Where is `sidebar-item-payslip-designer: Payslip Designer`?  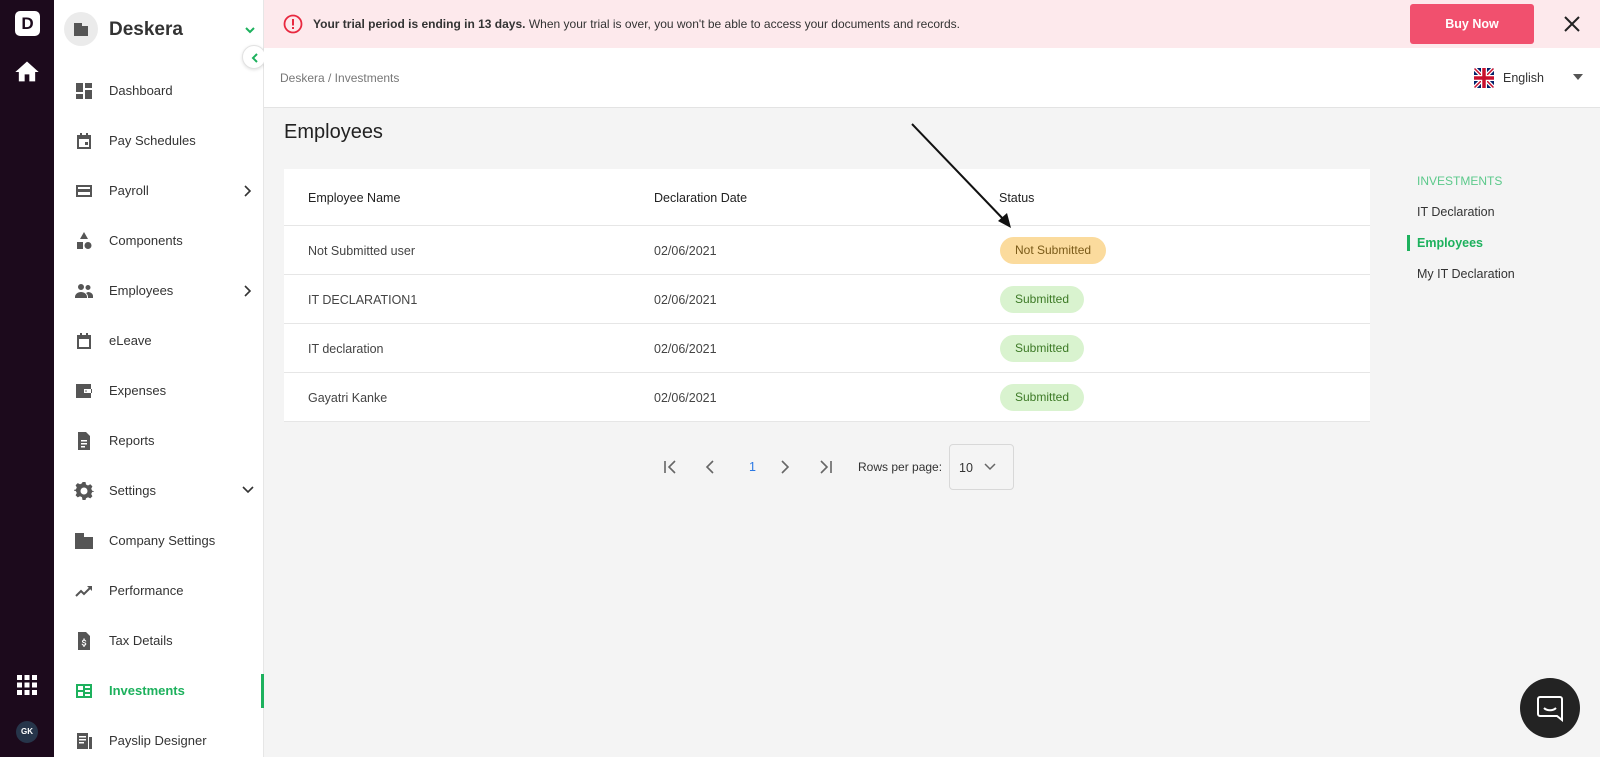
sidebar-item-payslip-designer: Payslip Designer is located at coordinates (159, 736).